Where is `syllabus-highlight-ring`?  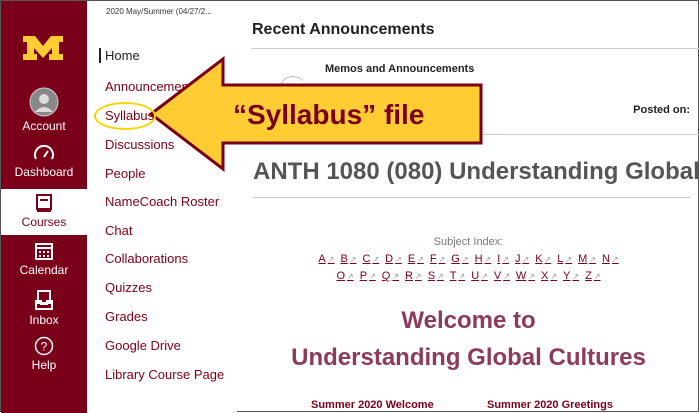 syllabus-highlight-ring is located at coordinates (125, 116).